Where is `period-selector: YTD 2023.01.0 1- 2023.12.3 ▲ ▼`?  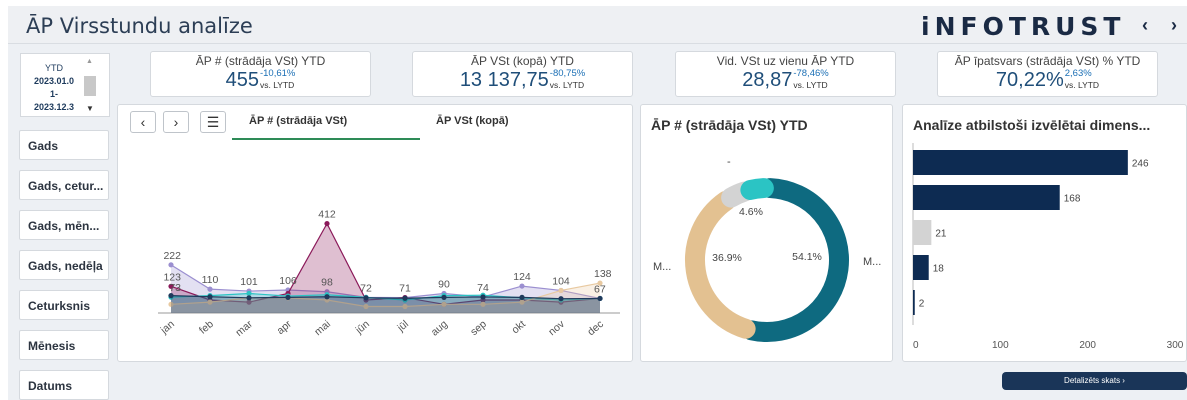 period-selector: YTD 2023.01.0 1- 2023.12.3 ▲ ▼ is located at coordinates (65, 85).